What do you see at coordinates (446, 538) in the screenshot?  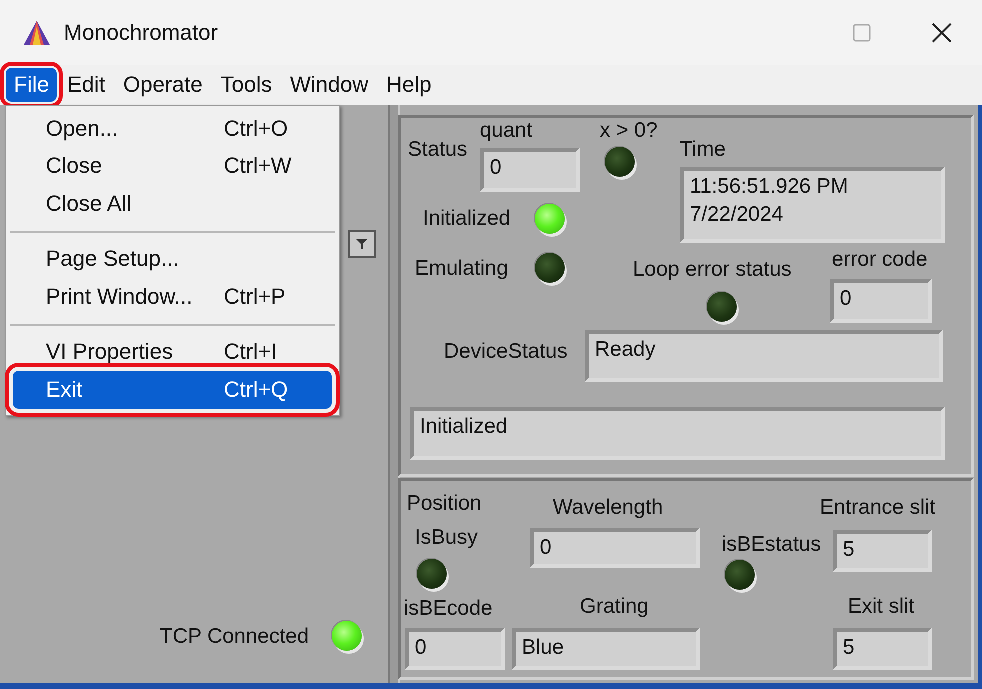 I see `control-label: IsBusy` at bounding box center [446, 538].